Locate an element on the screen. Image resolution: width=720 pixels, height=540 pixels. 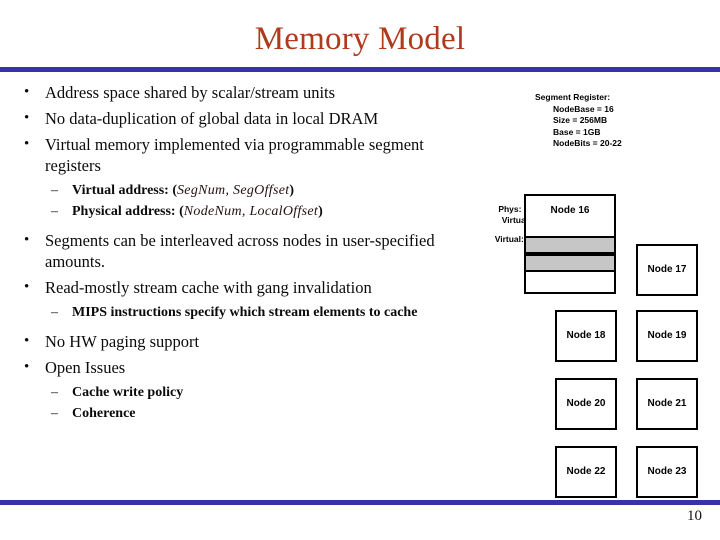
node-box-17: Node 17 is located at coordinates (667, 270).